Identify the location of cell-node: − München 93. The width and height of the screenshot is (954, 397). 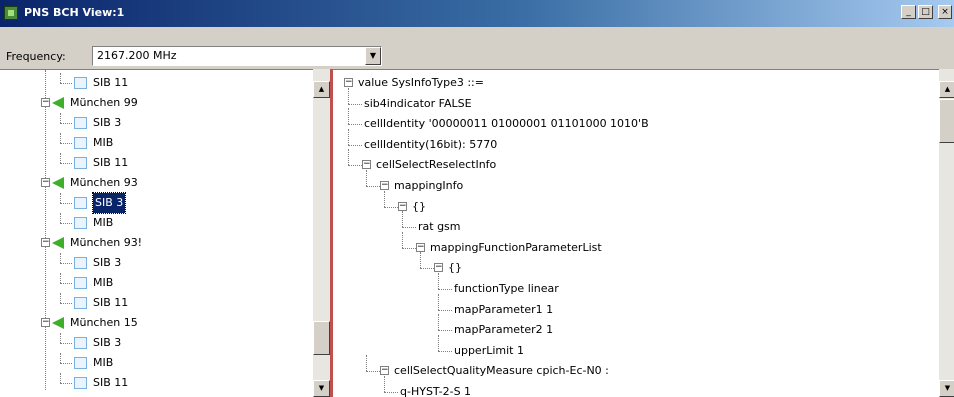
(156, 183).